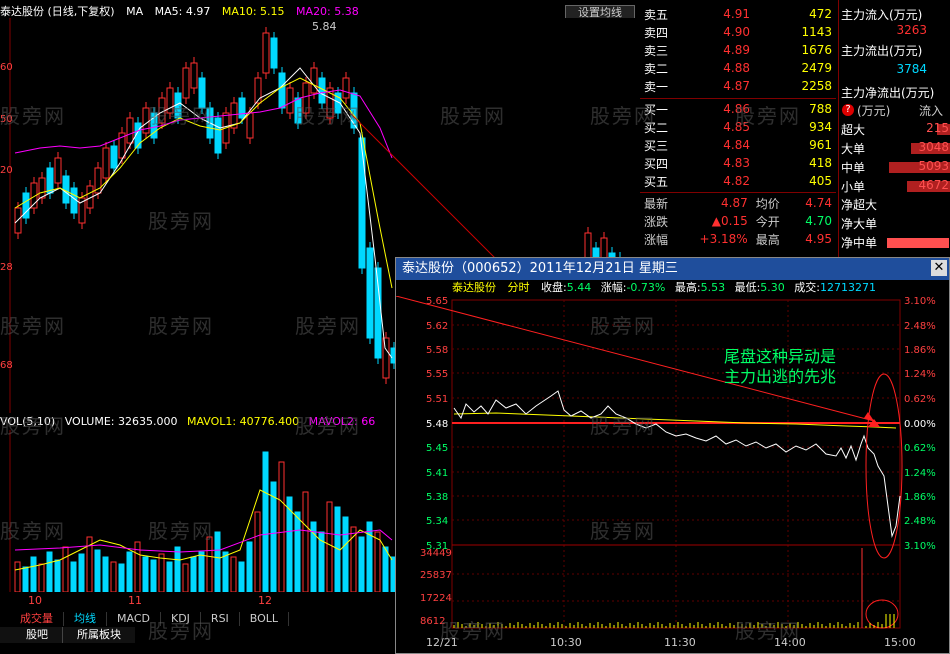 The image size is (950, 654). Describe the element at coordinates (37, 619) in the screenshot. I see `tab-volume: 成交量` at that location.